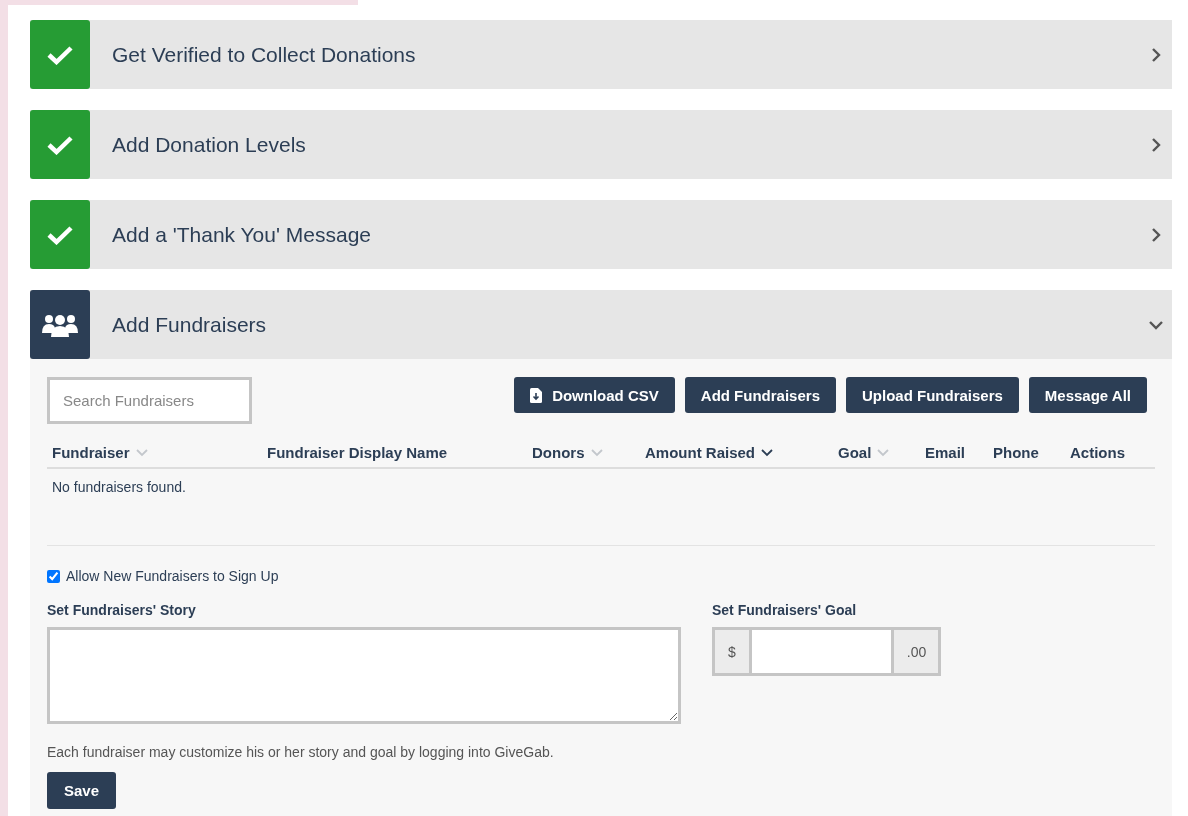 The image size is (1188, 816). I want to click on currency-addon: $, so click(732, 652).